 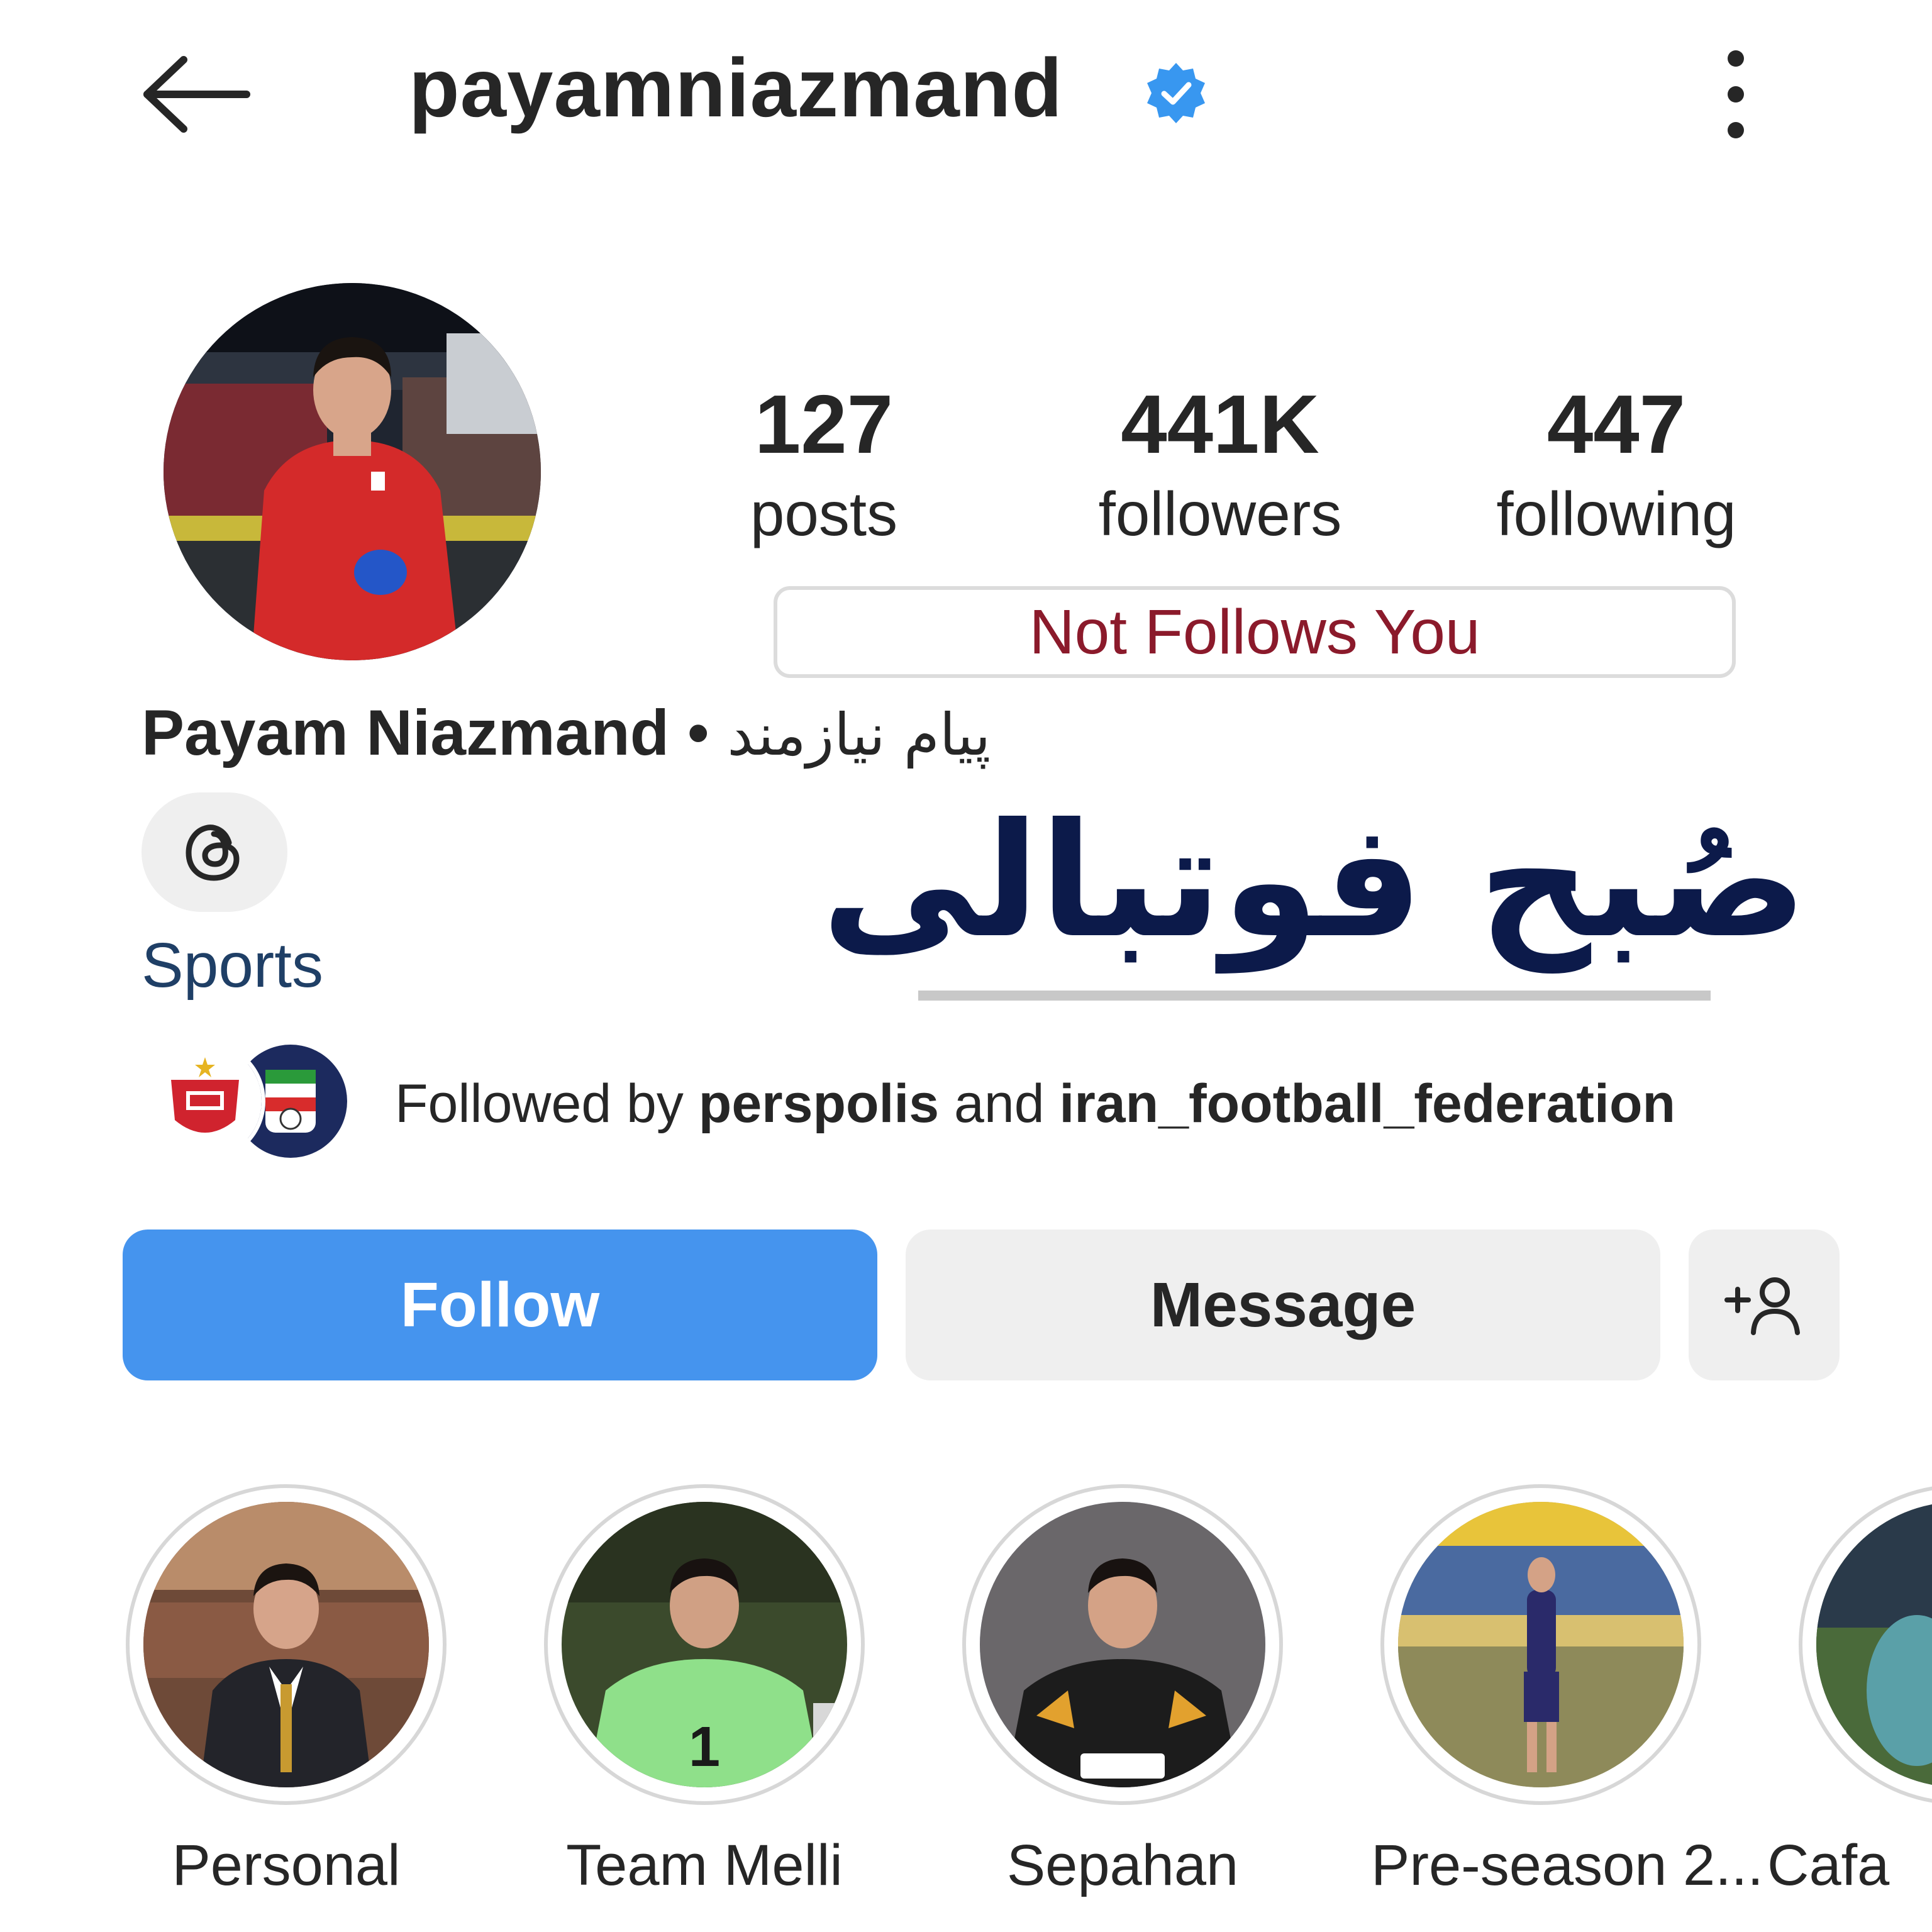 I want to click on mutual-follower-iran-football-federation: iran_football_federation, so click(x=1367, y=1104).